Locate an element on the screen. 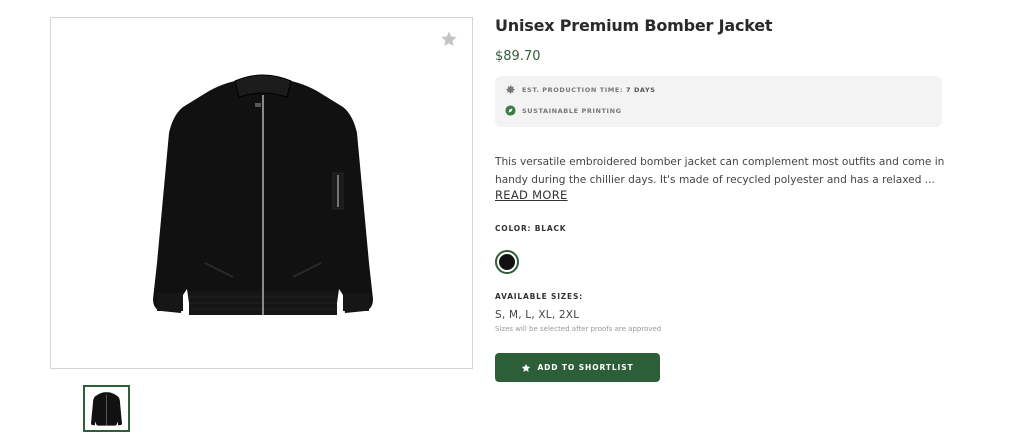  jacket-thumbnail-icon is located at coordinates (106, 409).